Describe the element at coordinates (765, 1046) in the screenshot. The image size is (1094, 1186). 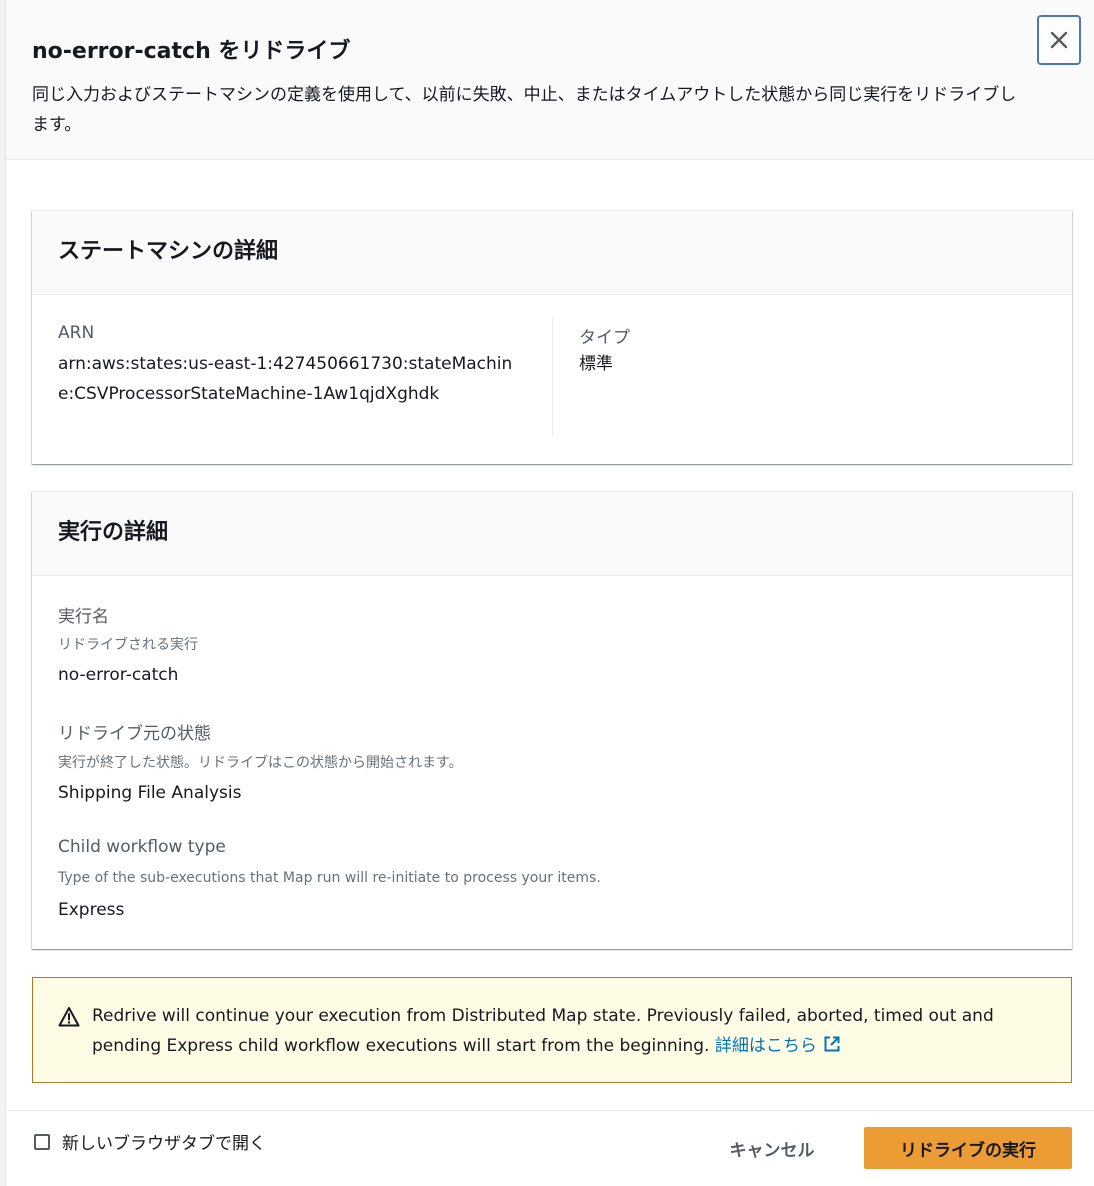
I see `learn-more-link-text: 詳細はこちら` at that location.